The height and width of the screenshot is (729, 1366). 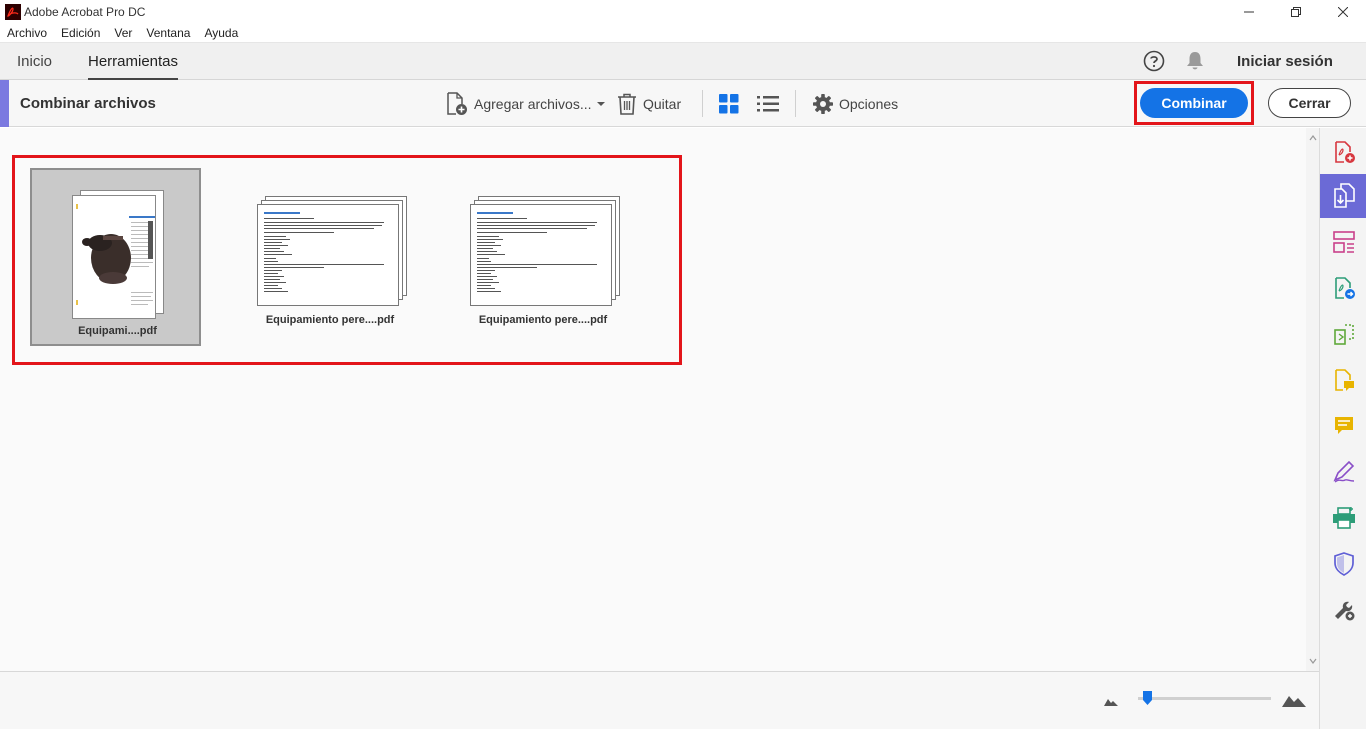 I want to click on create-pdf-tool, so click(x=1343, y=152).